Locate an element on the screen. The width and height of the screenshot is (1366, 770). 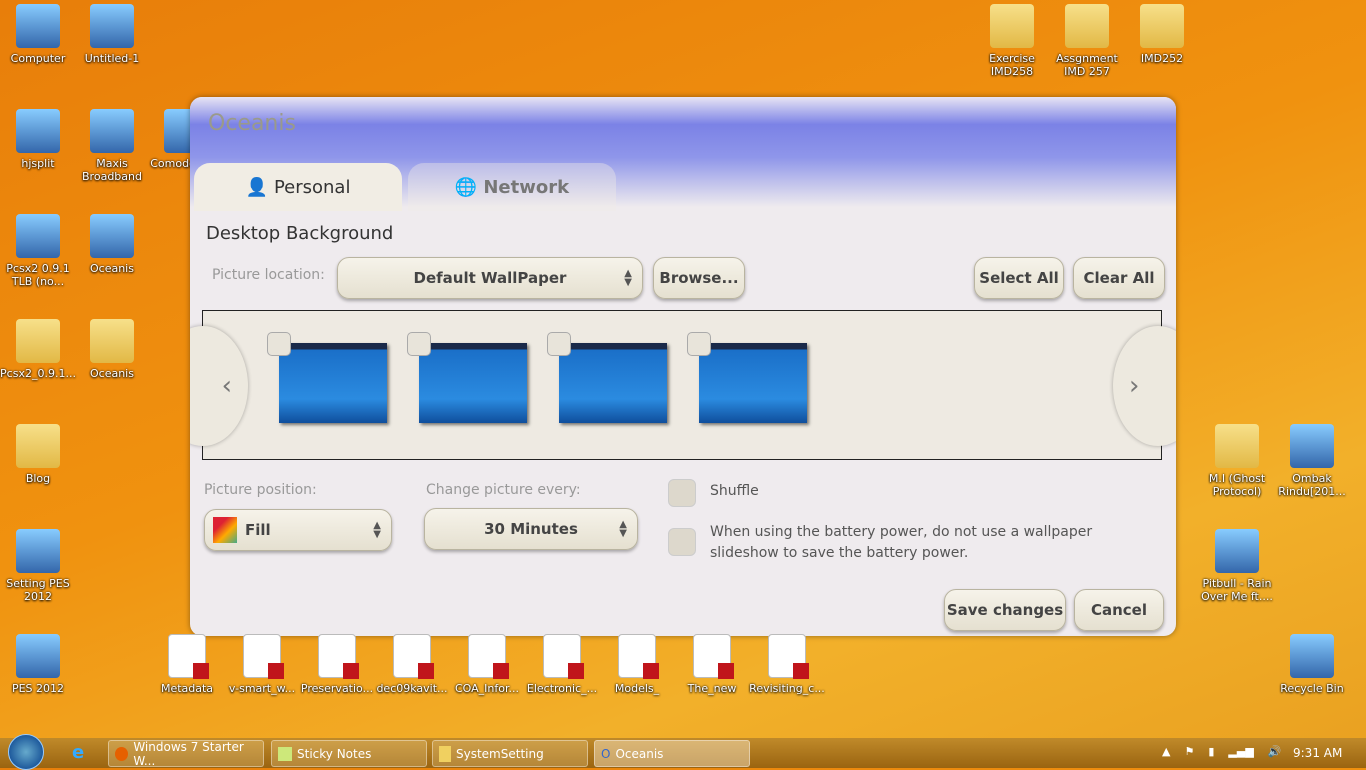
system-tray: ▲ ⚑ ▮ ▂▄▆ 🔊 is located at coordinates (1222, 751).